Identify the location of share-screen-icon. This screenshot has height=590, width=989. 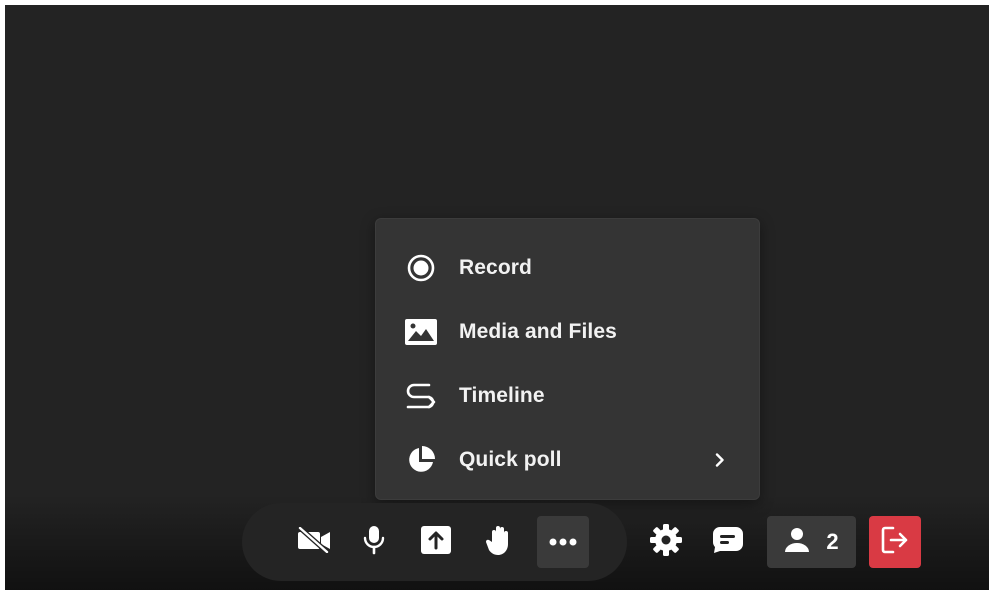
(436, 542).